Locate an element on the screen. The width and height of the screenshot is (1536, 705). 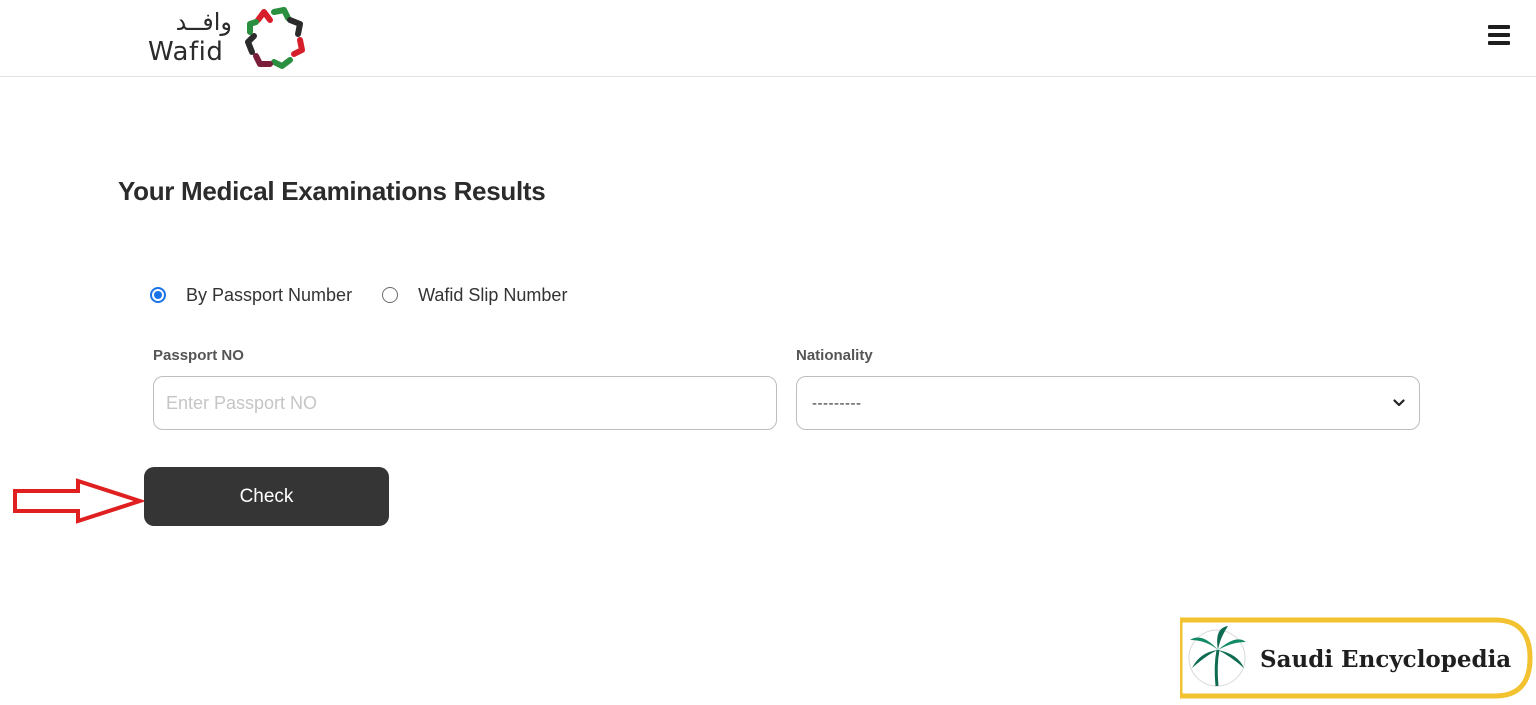
check-button: Check is located at coordinates (266, 496).